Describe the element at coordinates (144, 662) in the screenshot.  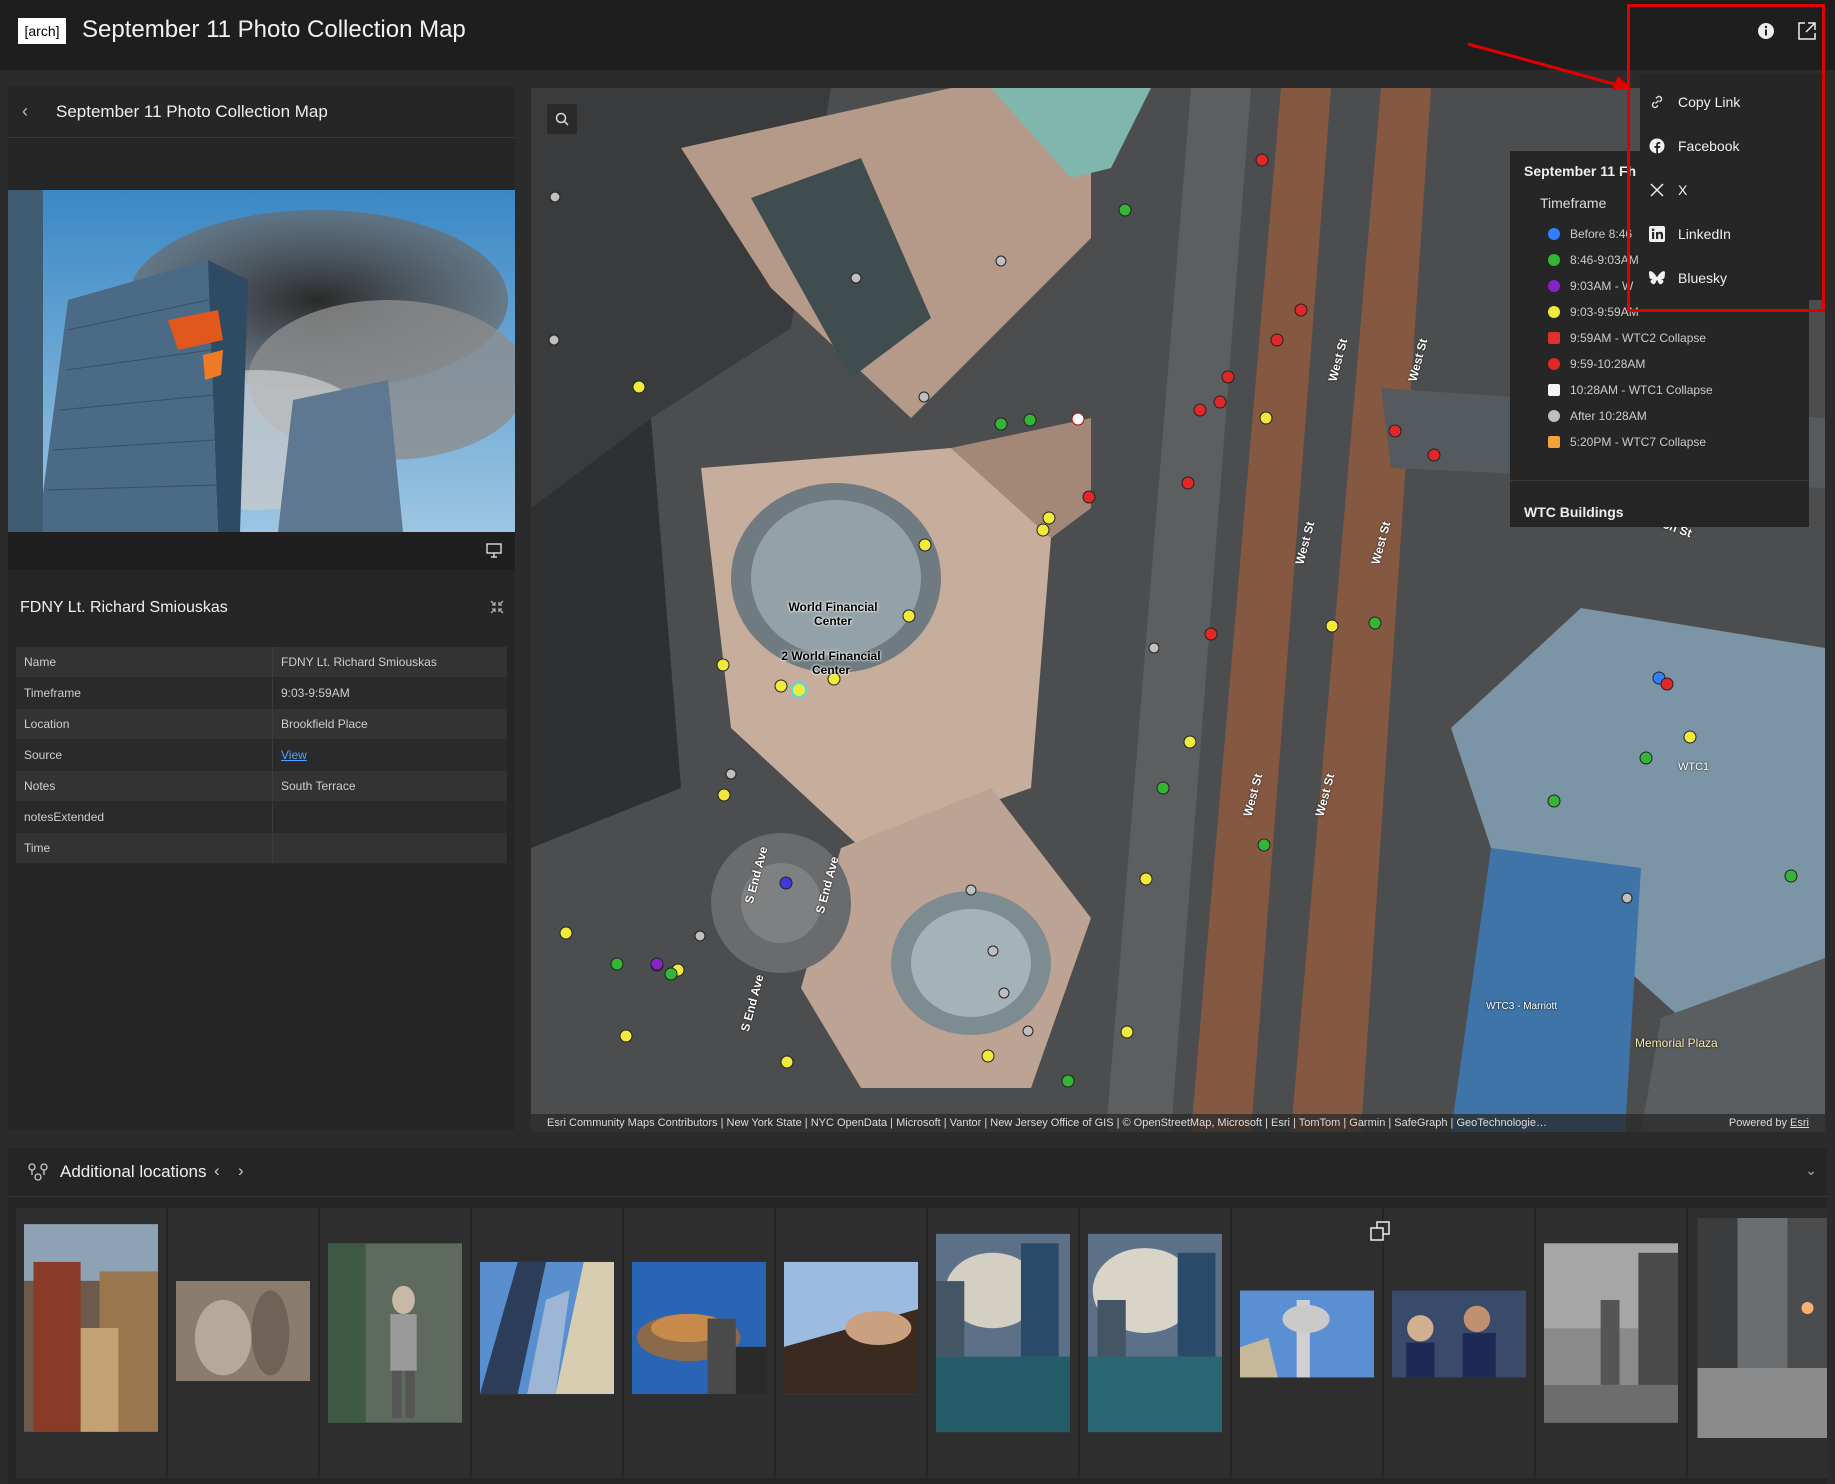
I see `attr-key: Name` at that location.